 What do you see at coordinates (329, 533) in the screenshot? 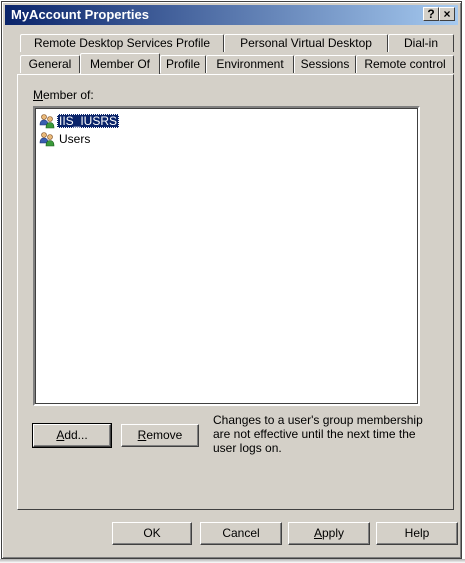
I see `apply-button: Apply` at bounding box center [329, 533].